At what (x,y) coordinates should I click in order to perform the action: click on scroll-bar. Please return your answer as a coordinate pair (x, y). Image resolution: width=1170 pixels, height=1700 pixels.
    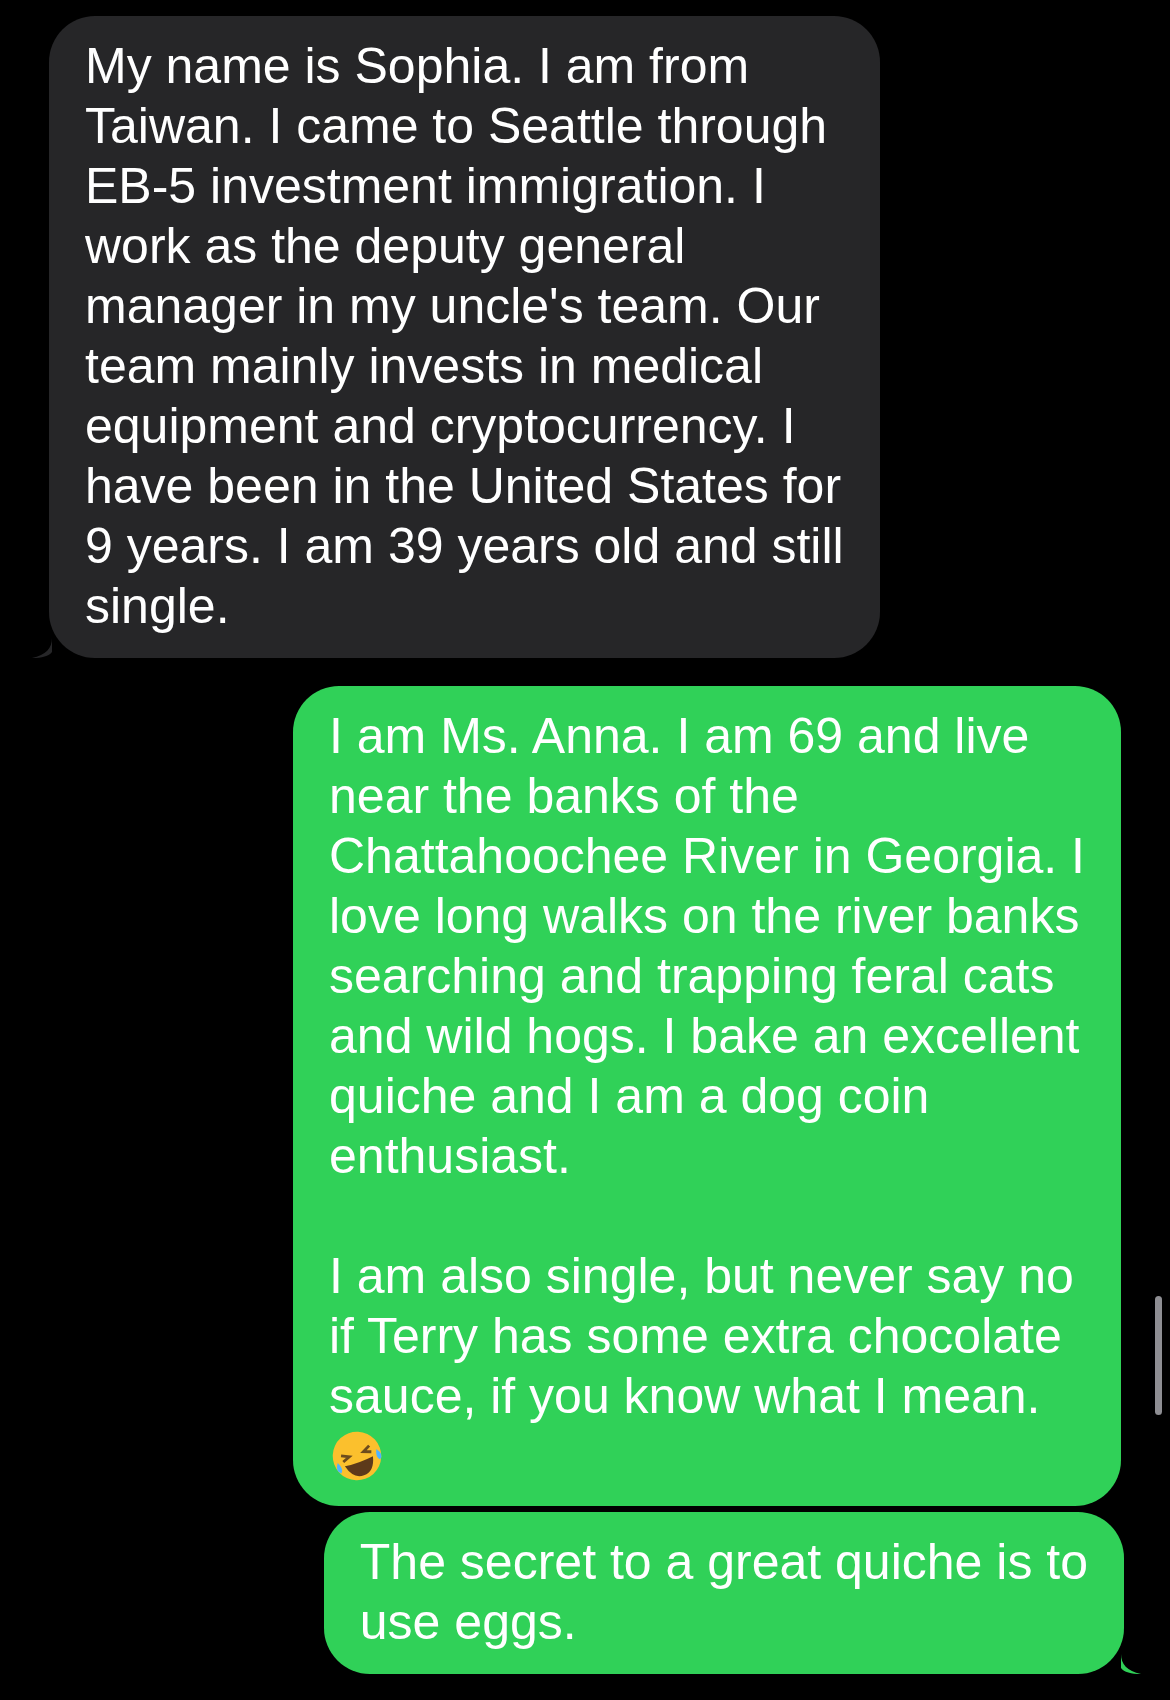
    Looking at the image, I should click on (1158, 1355).